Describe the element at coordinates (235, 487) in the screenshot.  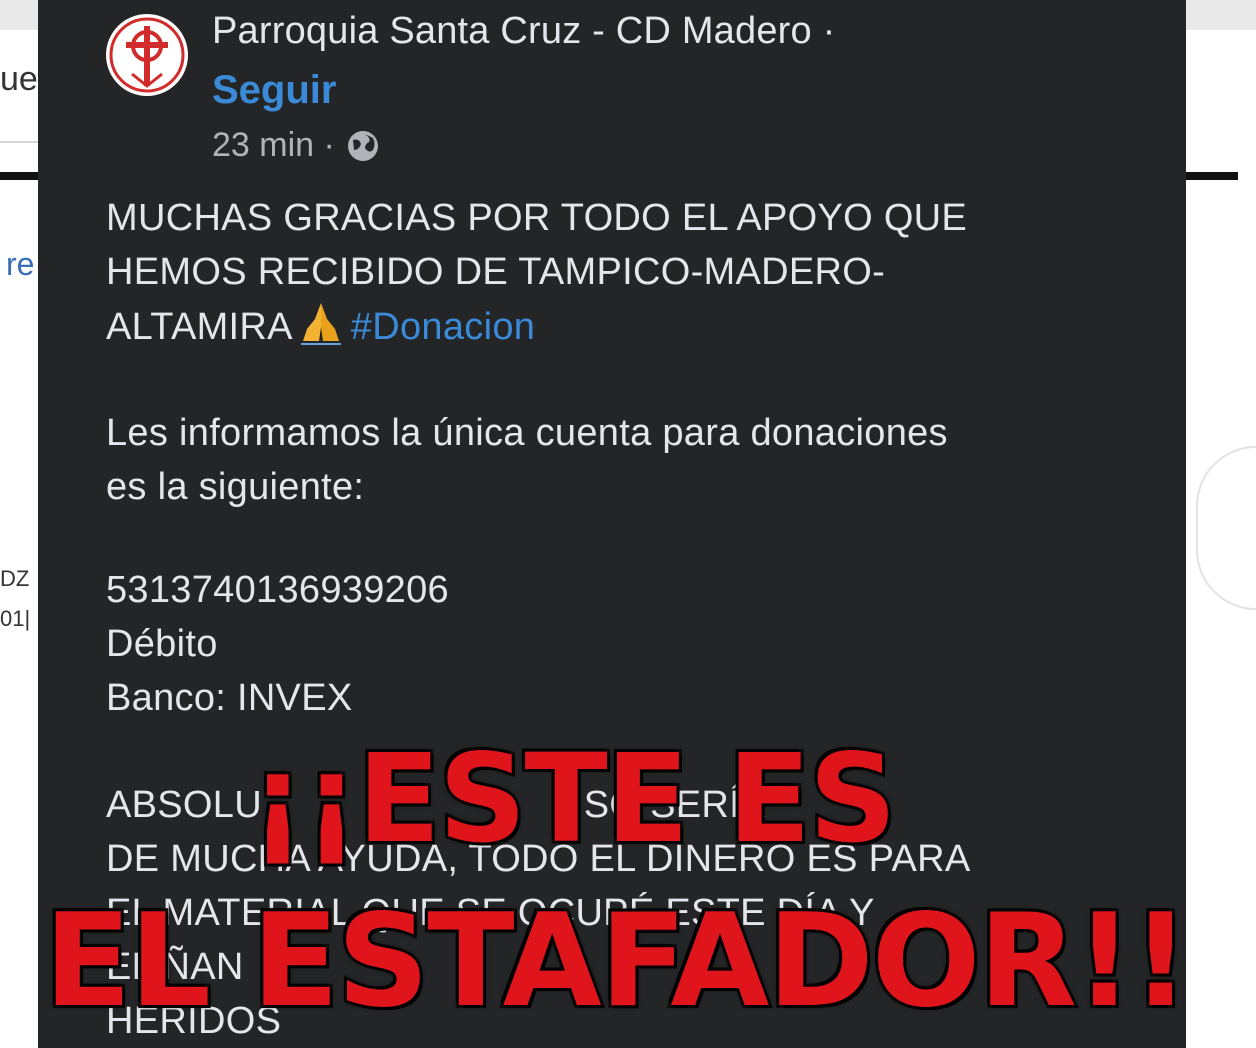
I see `post-text-line: es la siguiente:` at that location.